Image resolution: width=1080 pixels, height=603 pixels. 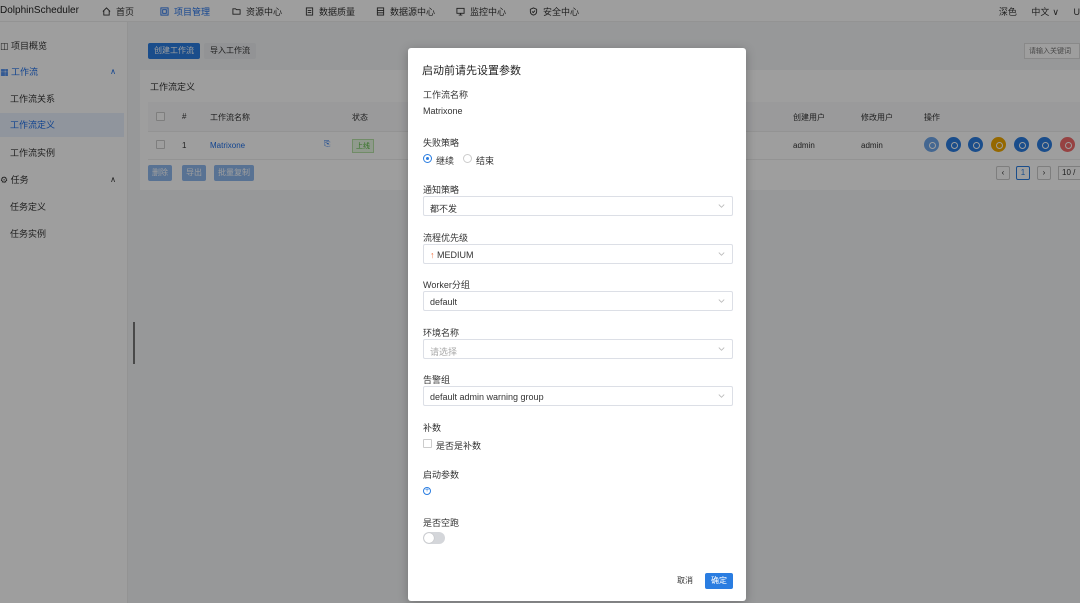 I want to click on add-param-icon: +, so click(x=427, y=491).